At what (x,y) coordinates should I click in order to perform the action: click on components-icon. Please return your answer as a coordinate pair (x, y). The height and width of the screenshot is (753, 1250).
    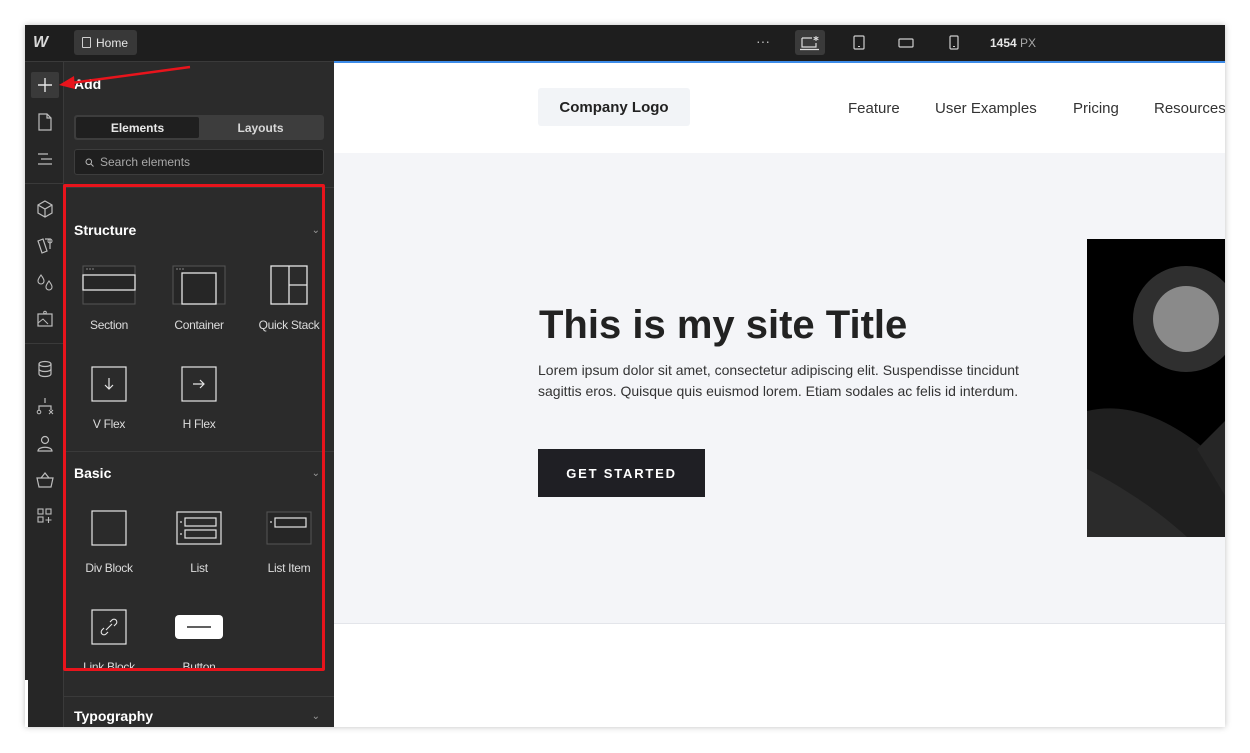
    Looking at the image, I should click on (45, 209).